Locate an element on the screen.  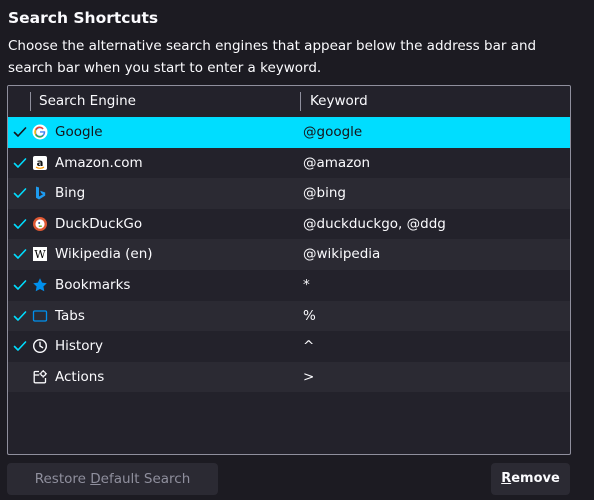
engine-keyword: @bing is located at coordinates (324, 193).